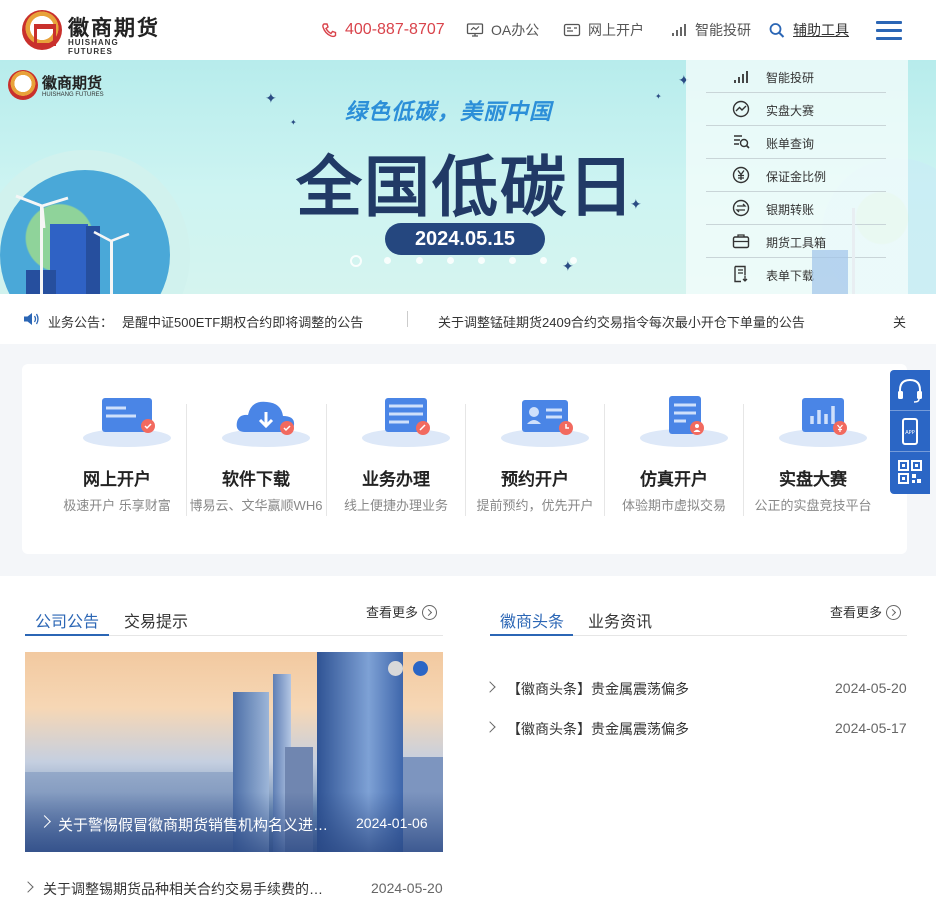 The image size is (936, 904). I want to click on tab-huishang-headlines: 徽商头条, so click(532, 620).